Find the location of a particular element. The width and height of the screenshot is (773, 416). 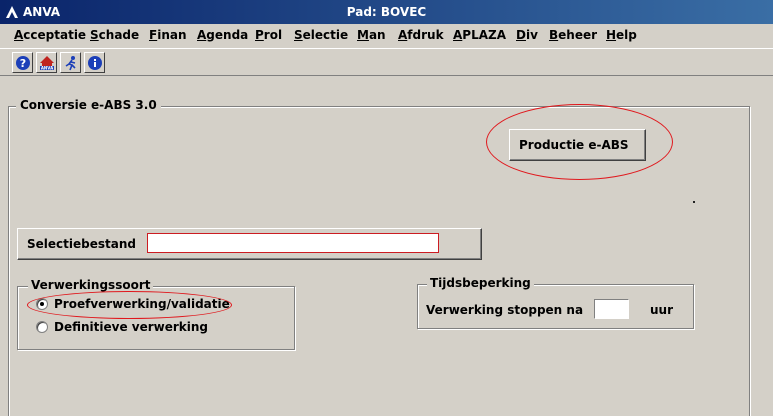

menu-selectie: Selectie is located at coordinates (321, 35).